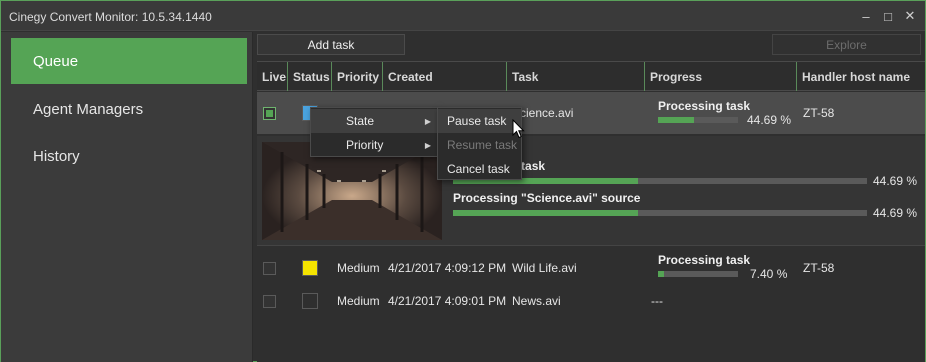 The image size is (926, 362). Describe the element at coordinates (518, 129) in the screenshot. I see `mouse-cursor-icon` at that location.